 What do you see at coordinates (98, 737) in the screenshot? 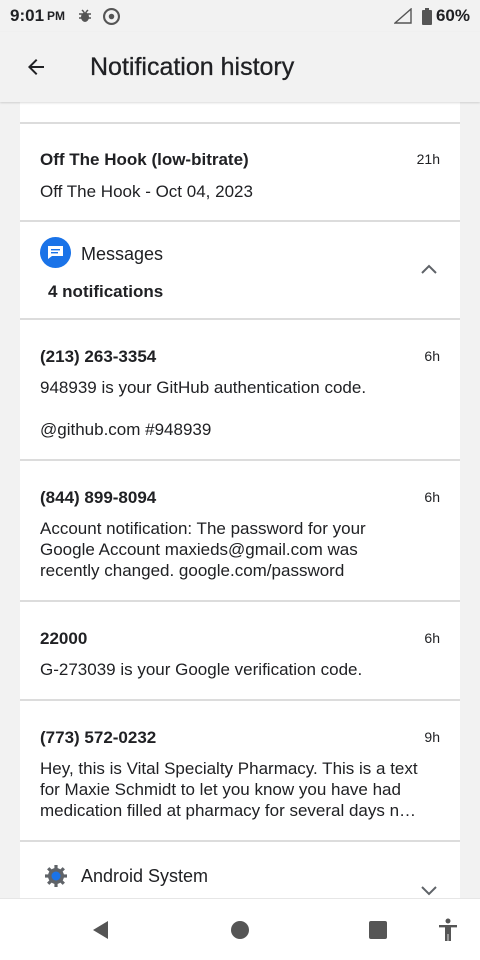
I see `notification-title: (773) 572-0232` at bounding box center [98, 737].